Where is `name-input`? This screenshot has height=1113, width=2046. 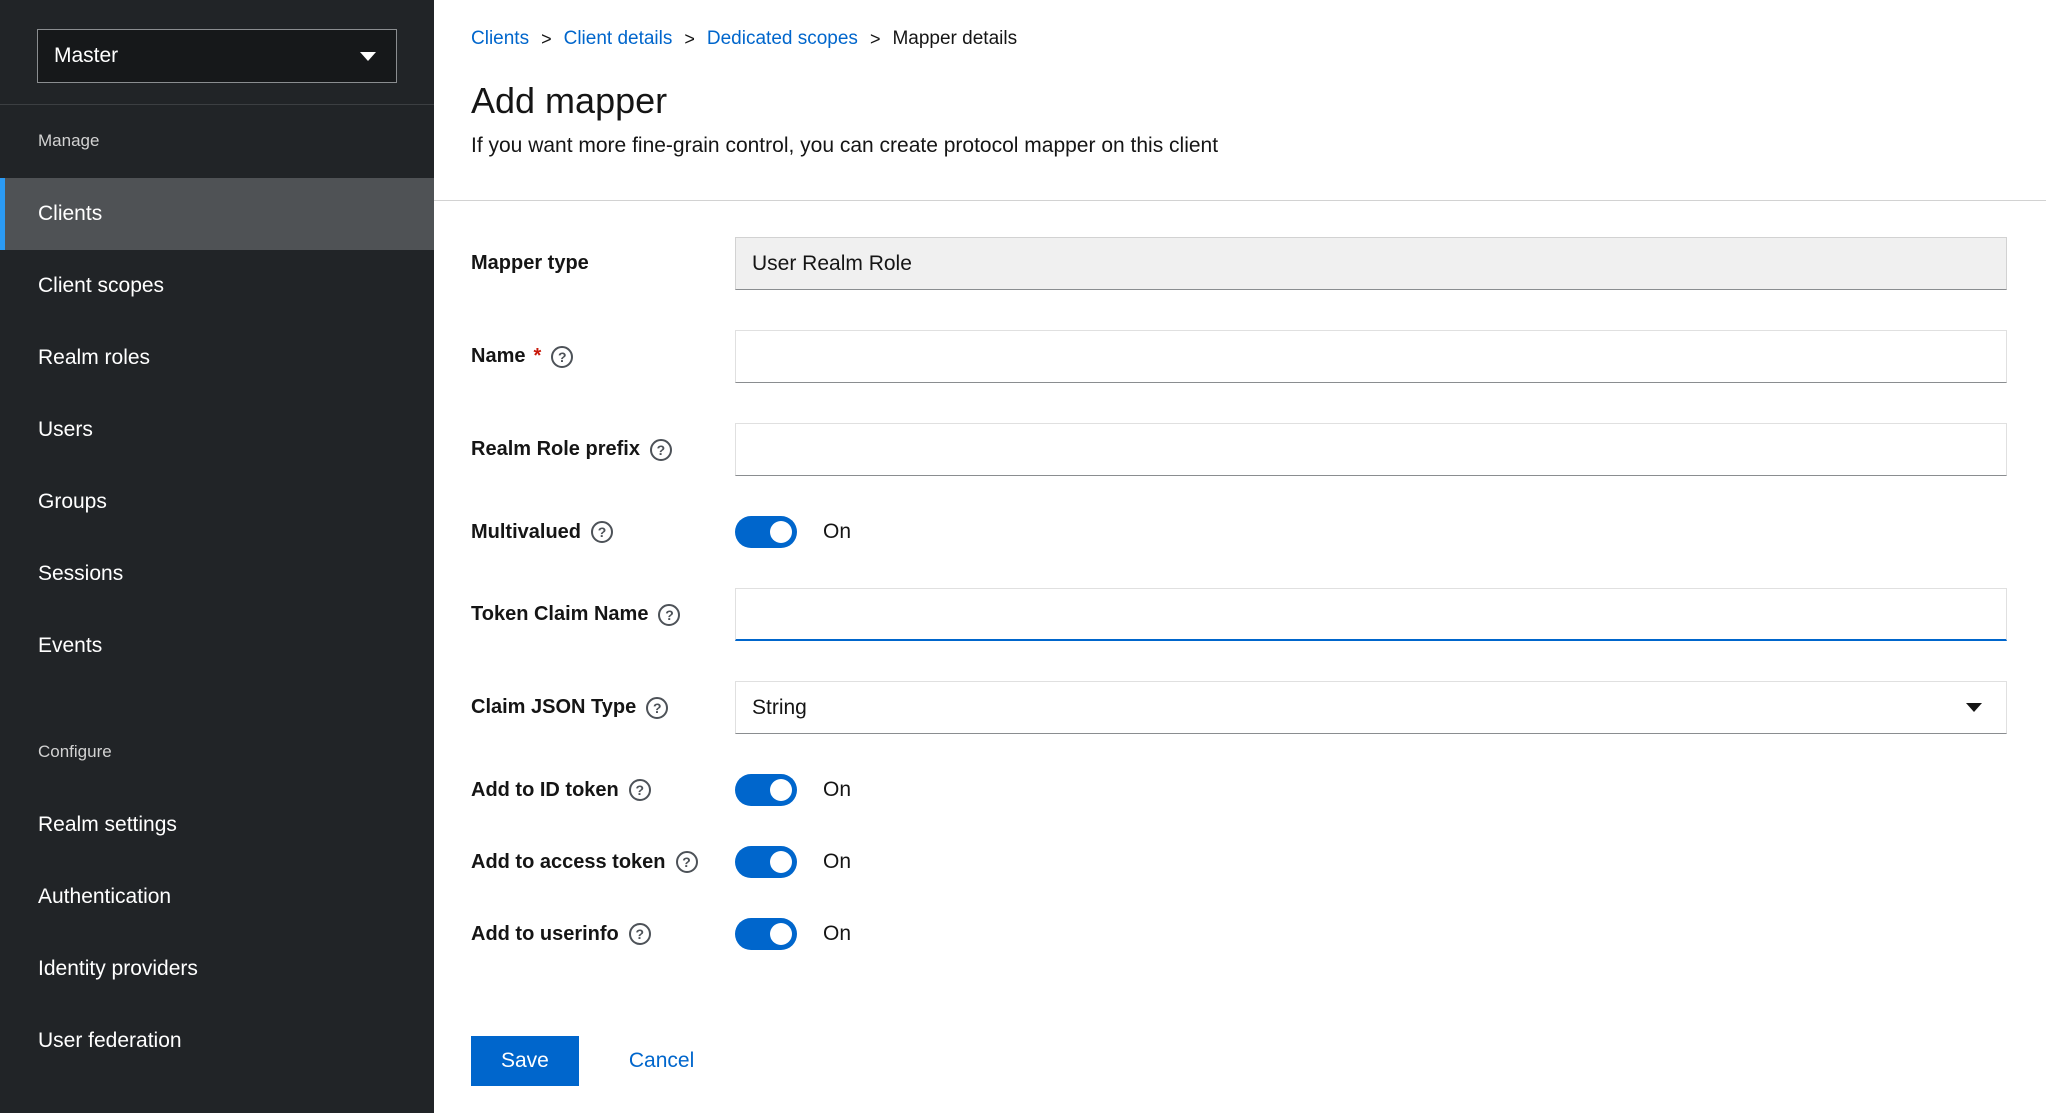
name-input is located at coordinates (1371, 356).